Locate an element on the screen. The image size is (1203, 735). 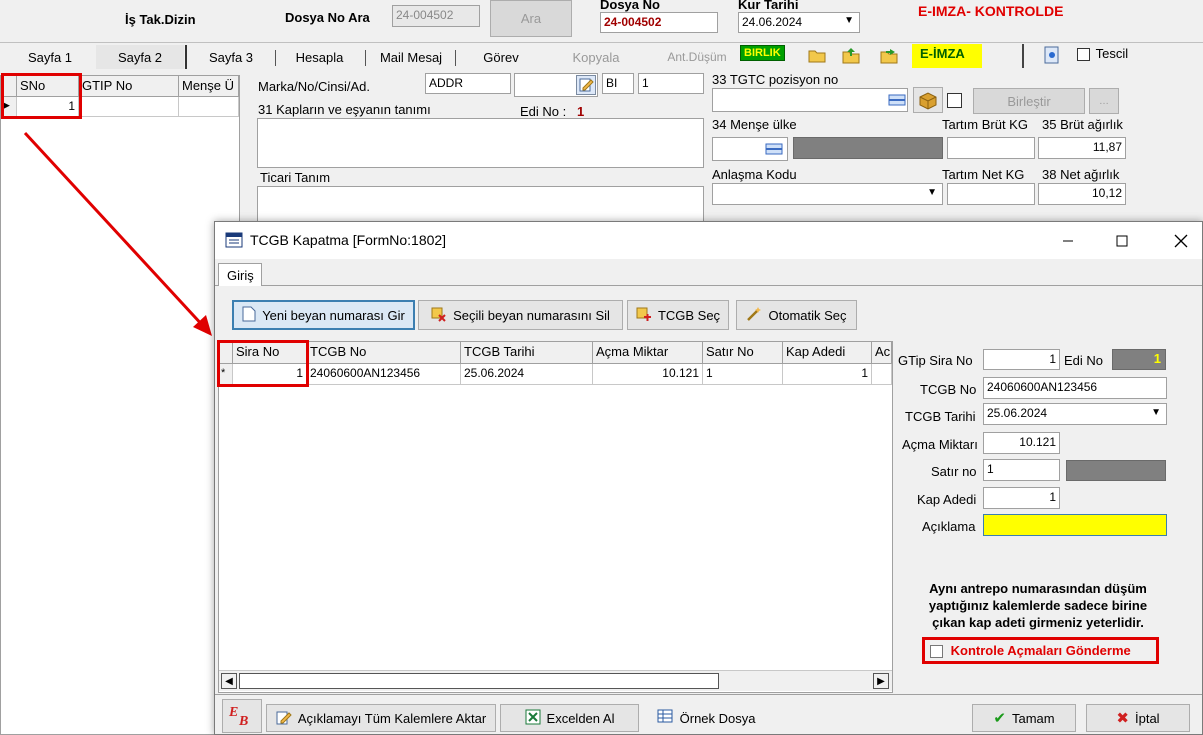
table-row-satir-no: 1 is located at coordinates (743, 374).